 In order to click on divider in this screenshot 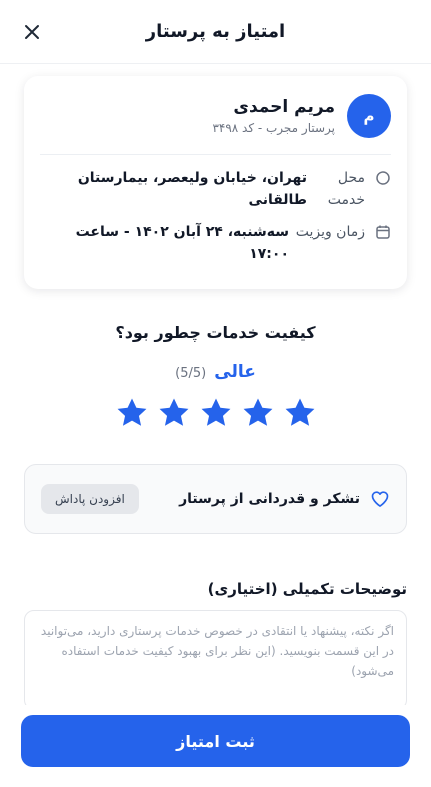, I will do `click(215, 154)`.